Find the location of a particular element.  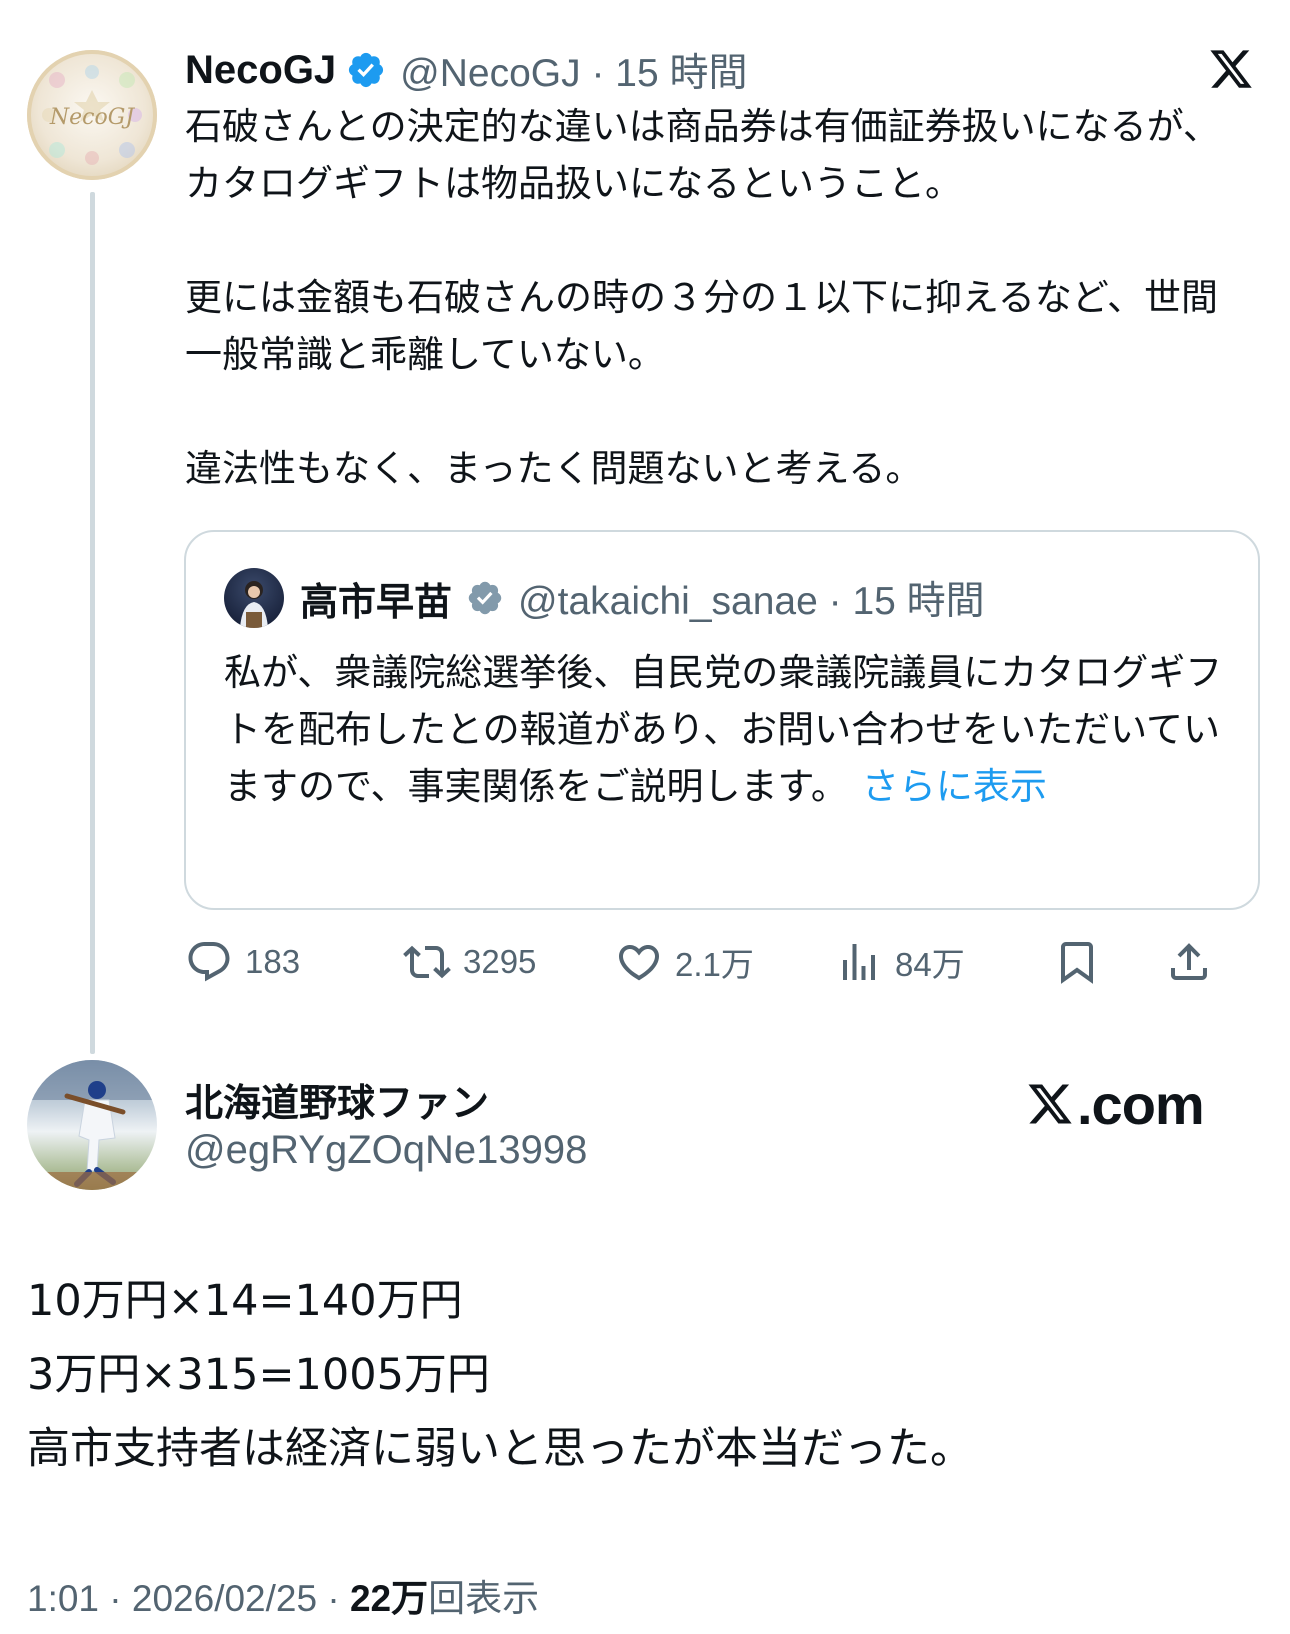

hokkaido-fan-avatar-image is located at coordinates (92, 1125).